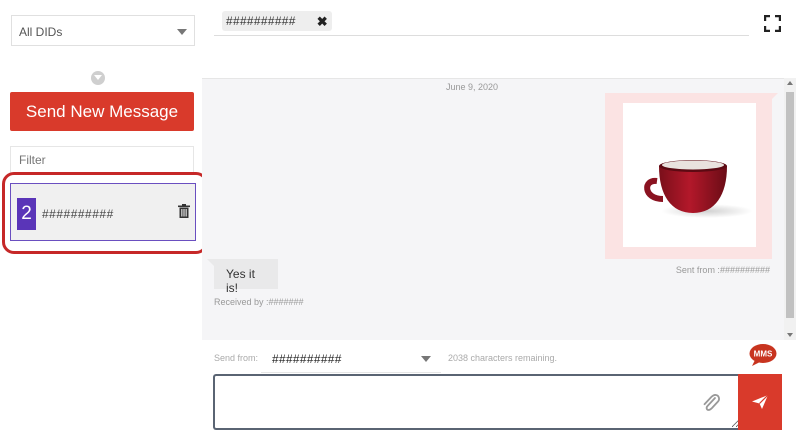 Image resolution: width=800 pixels, height=431 pixels. What do you see at coordinates (261, 21) in the screenshot?
I see `recipient-number: ##########` at bounding box center [261, 21].